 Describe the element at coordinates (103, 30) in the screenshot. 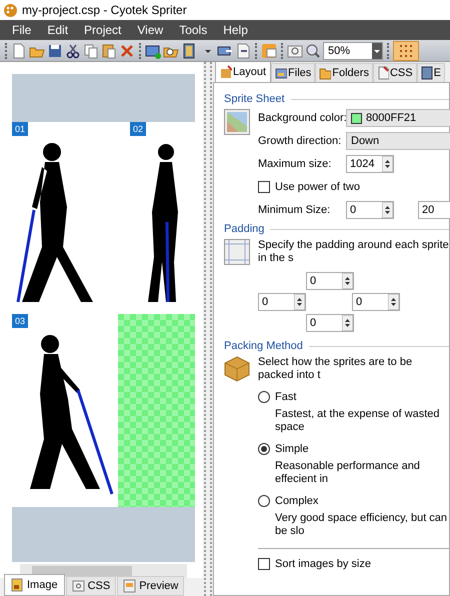

I see `menu-item: Project` at that location.